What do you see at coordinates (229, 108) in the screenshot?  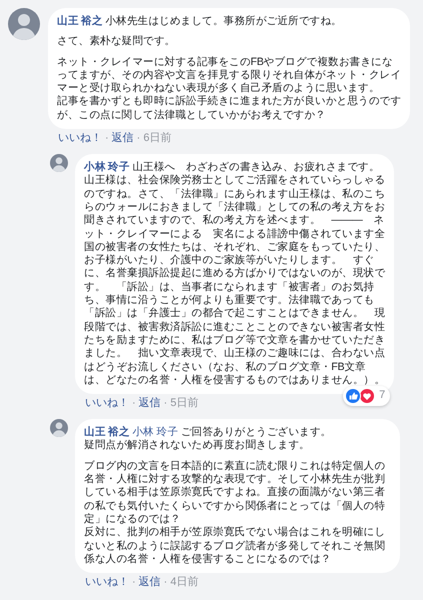 I see `comment-text: 記事を書かずとも即時に訴訟手続きに進まれた方が良いかと思うのですが、この点に関して法律職としていかがお考えですか？` at bounding box center [229, 108].